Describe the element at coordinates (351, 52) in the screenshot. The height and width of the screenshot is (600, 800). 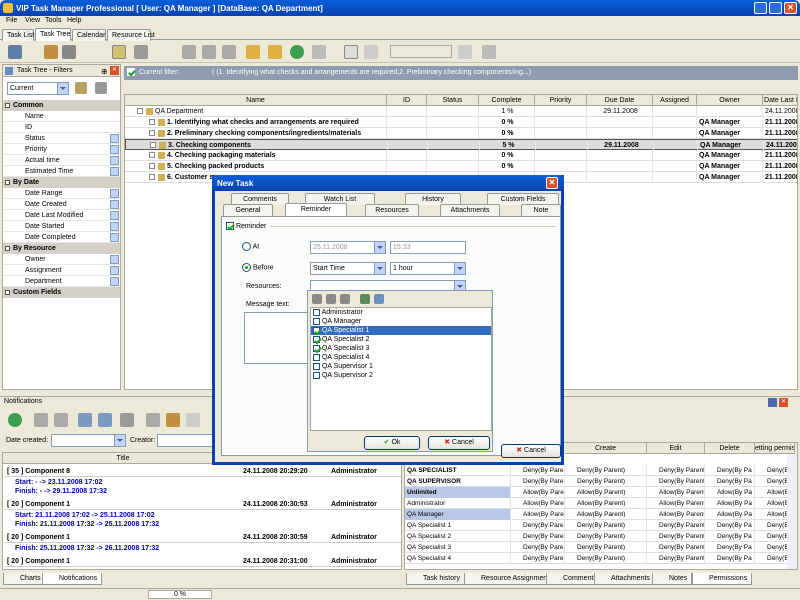
I see `column-icon` at that location.